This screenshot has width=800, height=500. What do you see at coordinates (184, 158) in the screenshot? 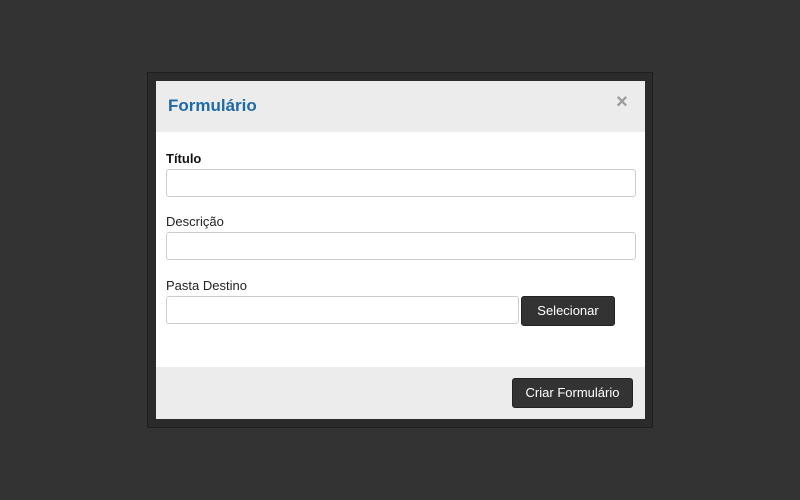
I see `title-label: Título` at bounding box center [184, 158].